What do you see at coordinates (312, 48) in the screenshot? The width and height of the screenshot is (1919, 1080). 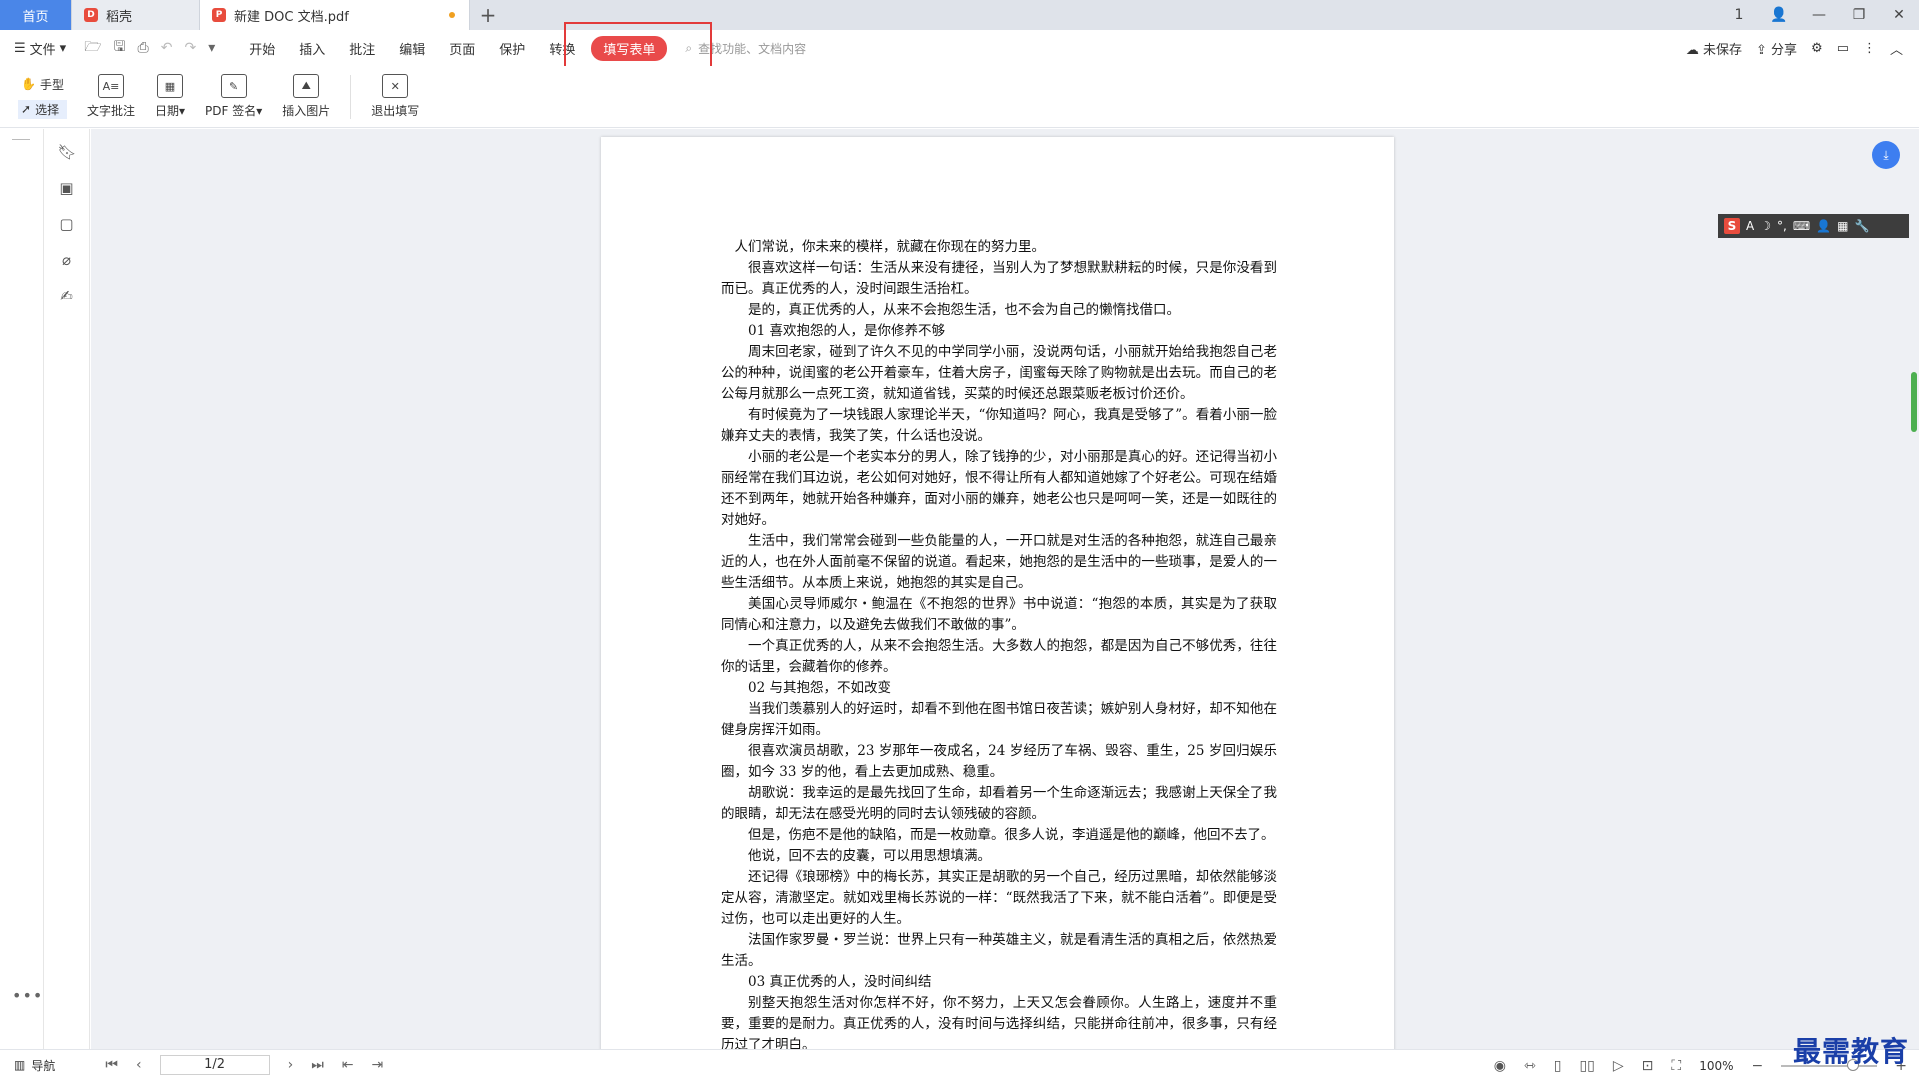 I see `tab-insert: 插入` at bounding box center [312, 48].